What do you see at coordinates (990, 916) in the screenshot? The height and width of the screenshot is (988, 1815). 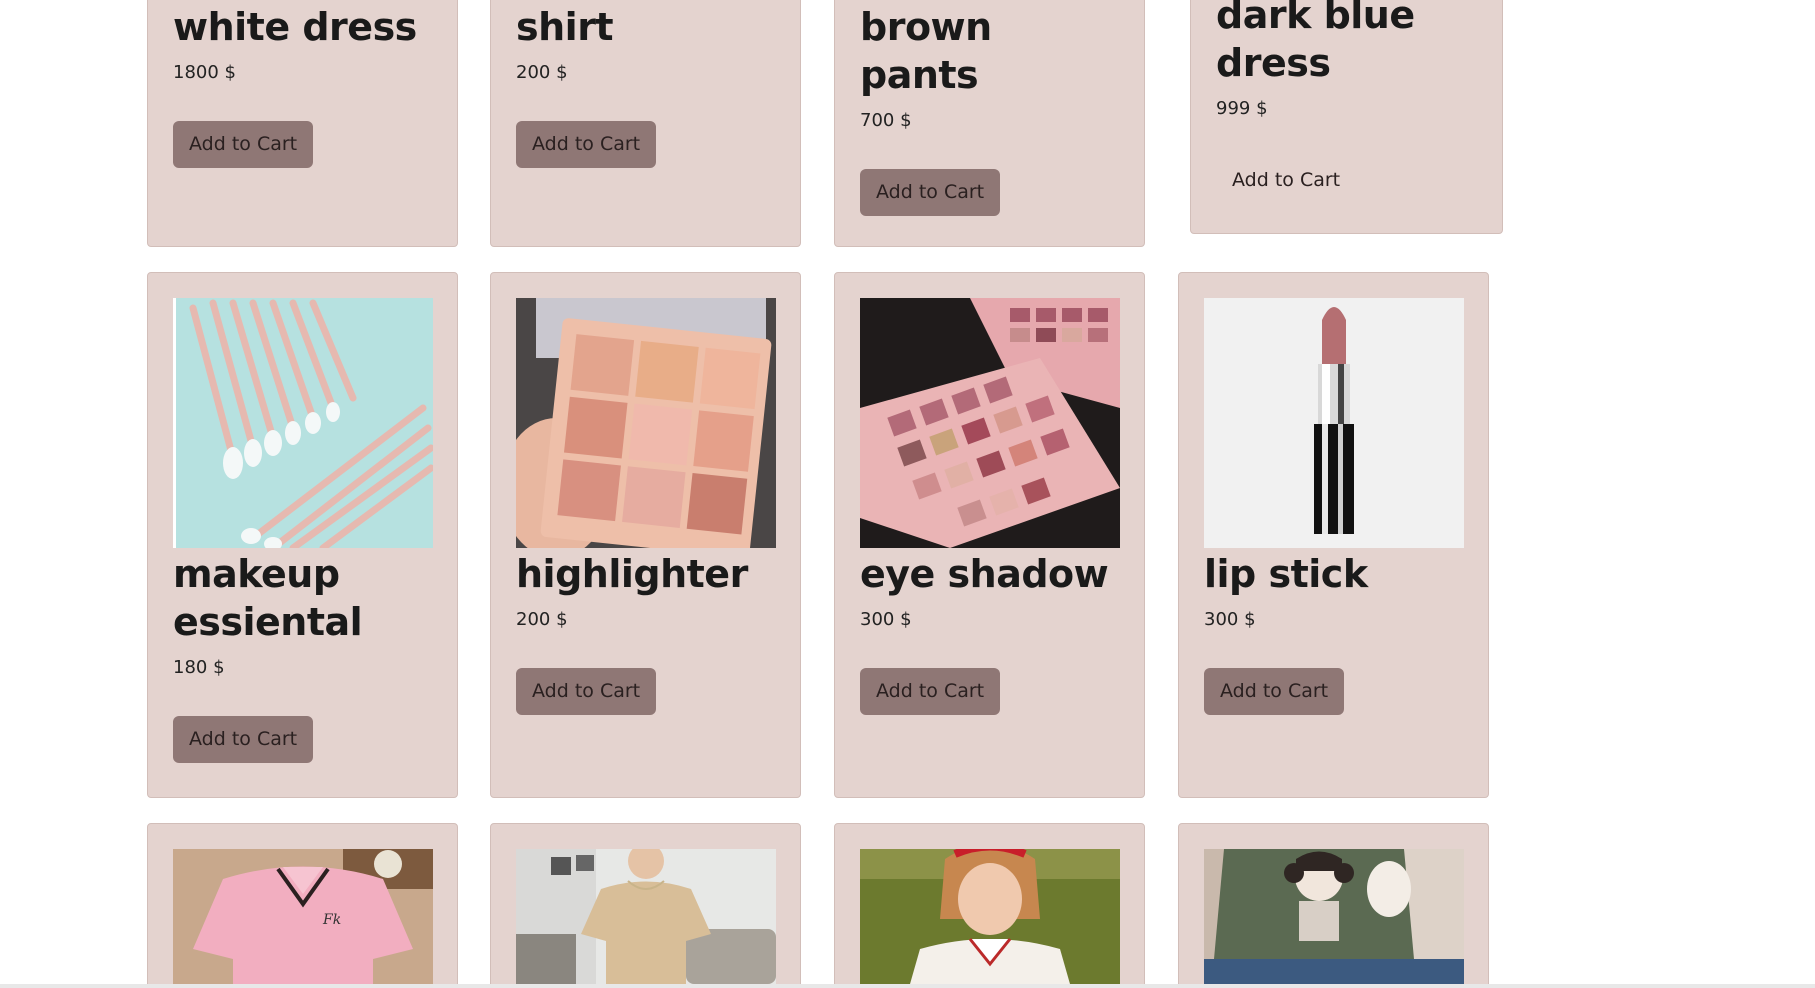 I see `girl-polo-image` at bounding box center [990, 916].